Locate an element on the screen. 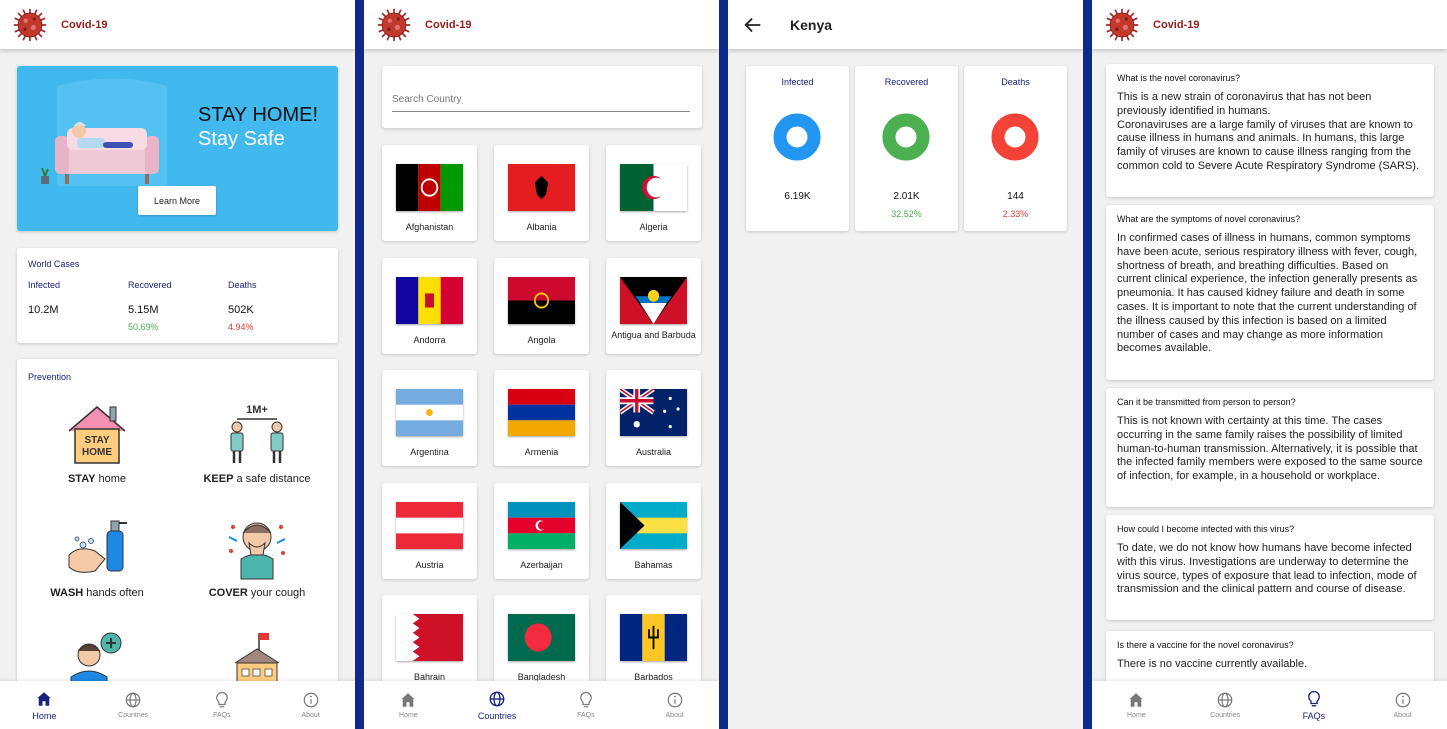 This screenshot has height=729, width=1447. prevention-caption: WASH hands often is located at coordinates (97, 593).